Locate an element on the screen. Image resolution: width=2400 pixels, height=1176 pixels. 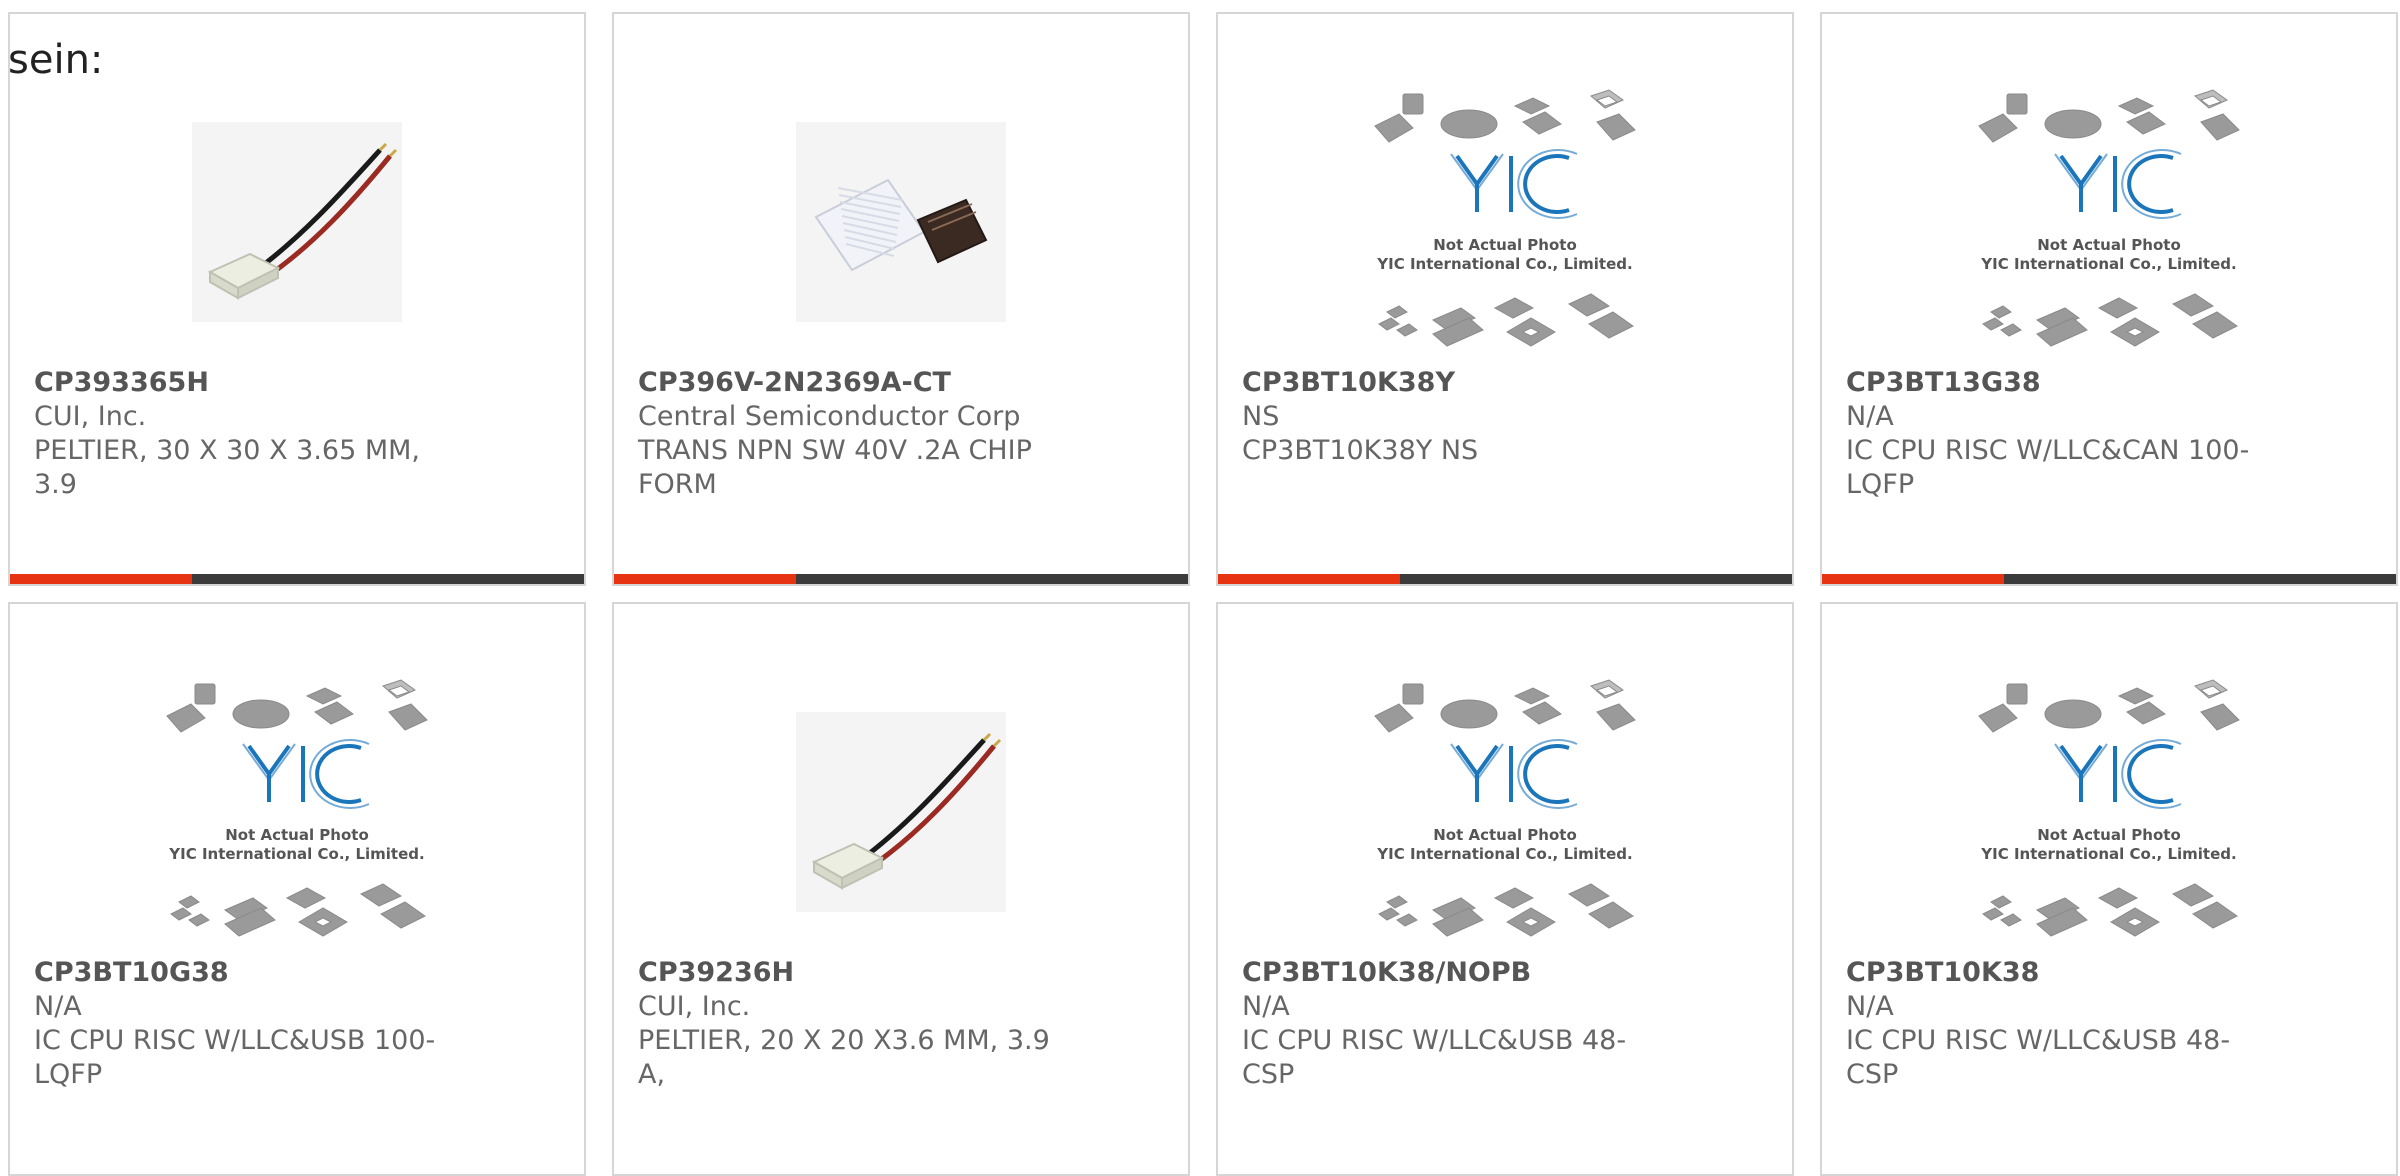
description: TRANS NPN SW 40V .2A CHIP FORM is located at coordinates (835, 467).